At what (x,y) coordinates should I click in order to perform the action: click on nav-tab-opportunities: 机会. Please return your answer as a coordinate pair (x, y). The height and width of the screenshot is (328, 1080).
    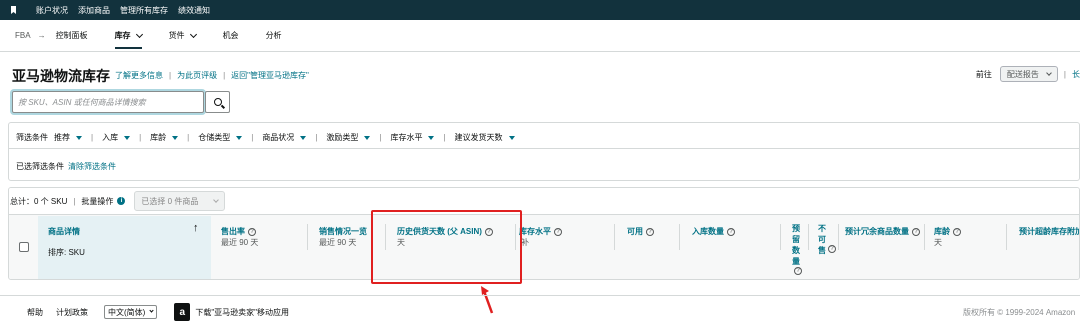
    Looking at the image, I should click on (231, 36).